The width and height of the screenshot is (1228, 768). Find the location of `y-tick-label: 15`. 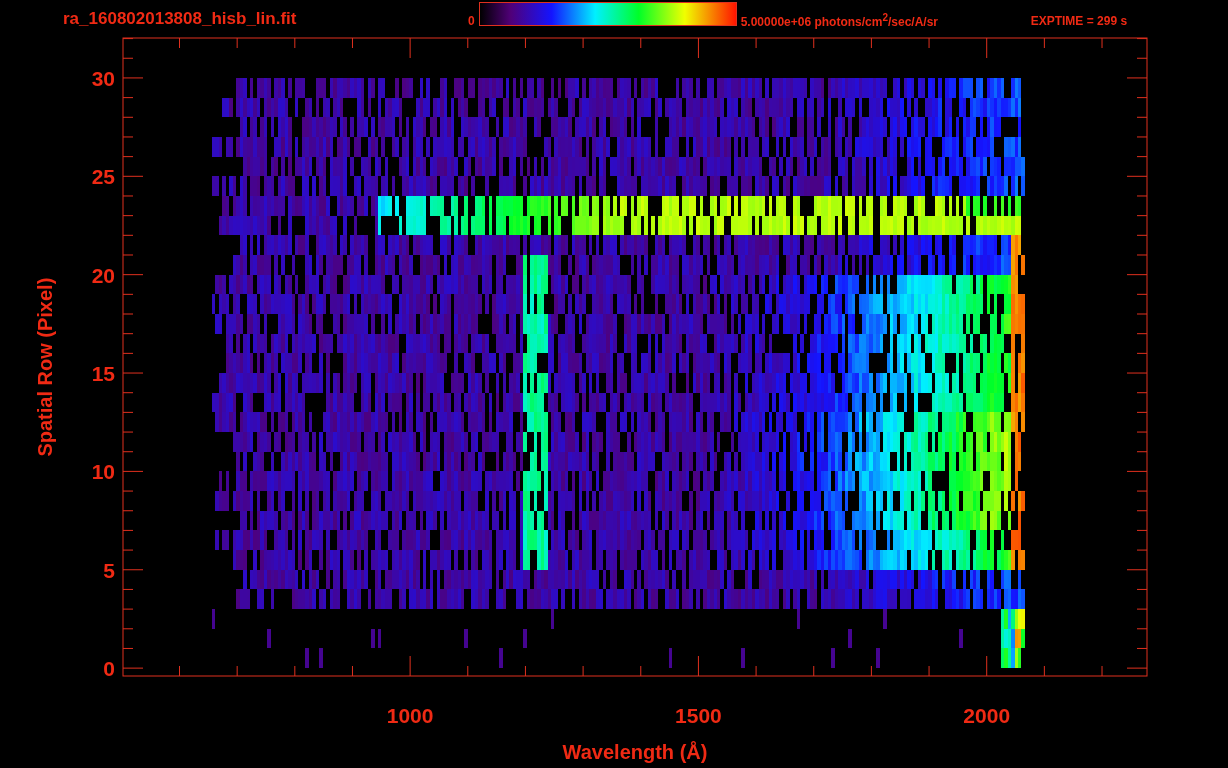

y-tick-label: 15 is located at coordinates (103, 374).